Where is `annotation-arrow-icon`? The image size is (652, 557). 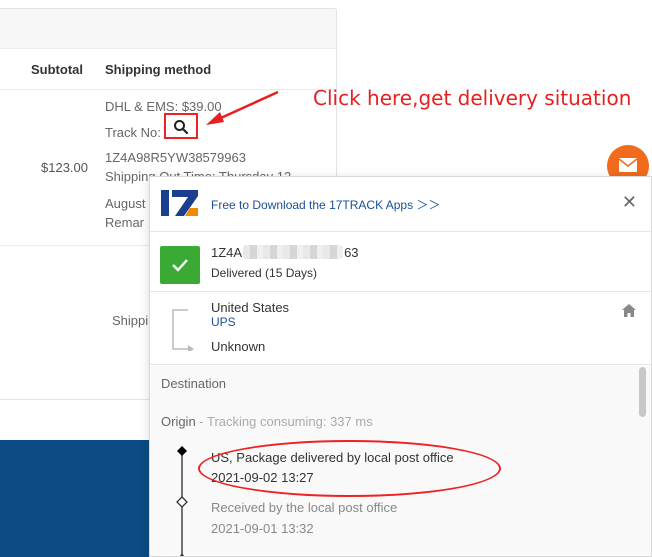
annotation-arrow-icon is located at coordinates (242, 107).